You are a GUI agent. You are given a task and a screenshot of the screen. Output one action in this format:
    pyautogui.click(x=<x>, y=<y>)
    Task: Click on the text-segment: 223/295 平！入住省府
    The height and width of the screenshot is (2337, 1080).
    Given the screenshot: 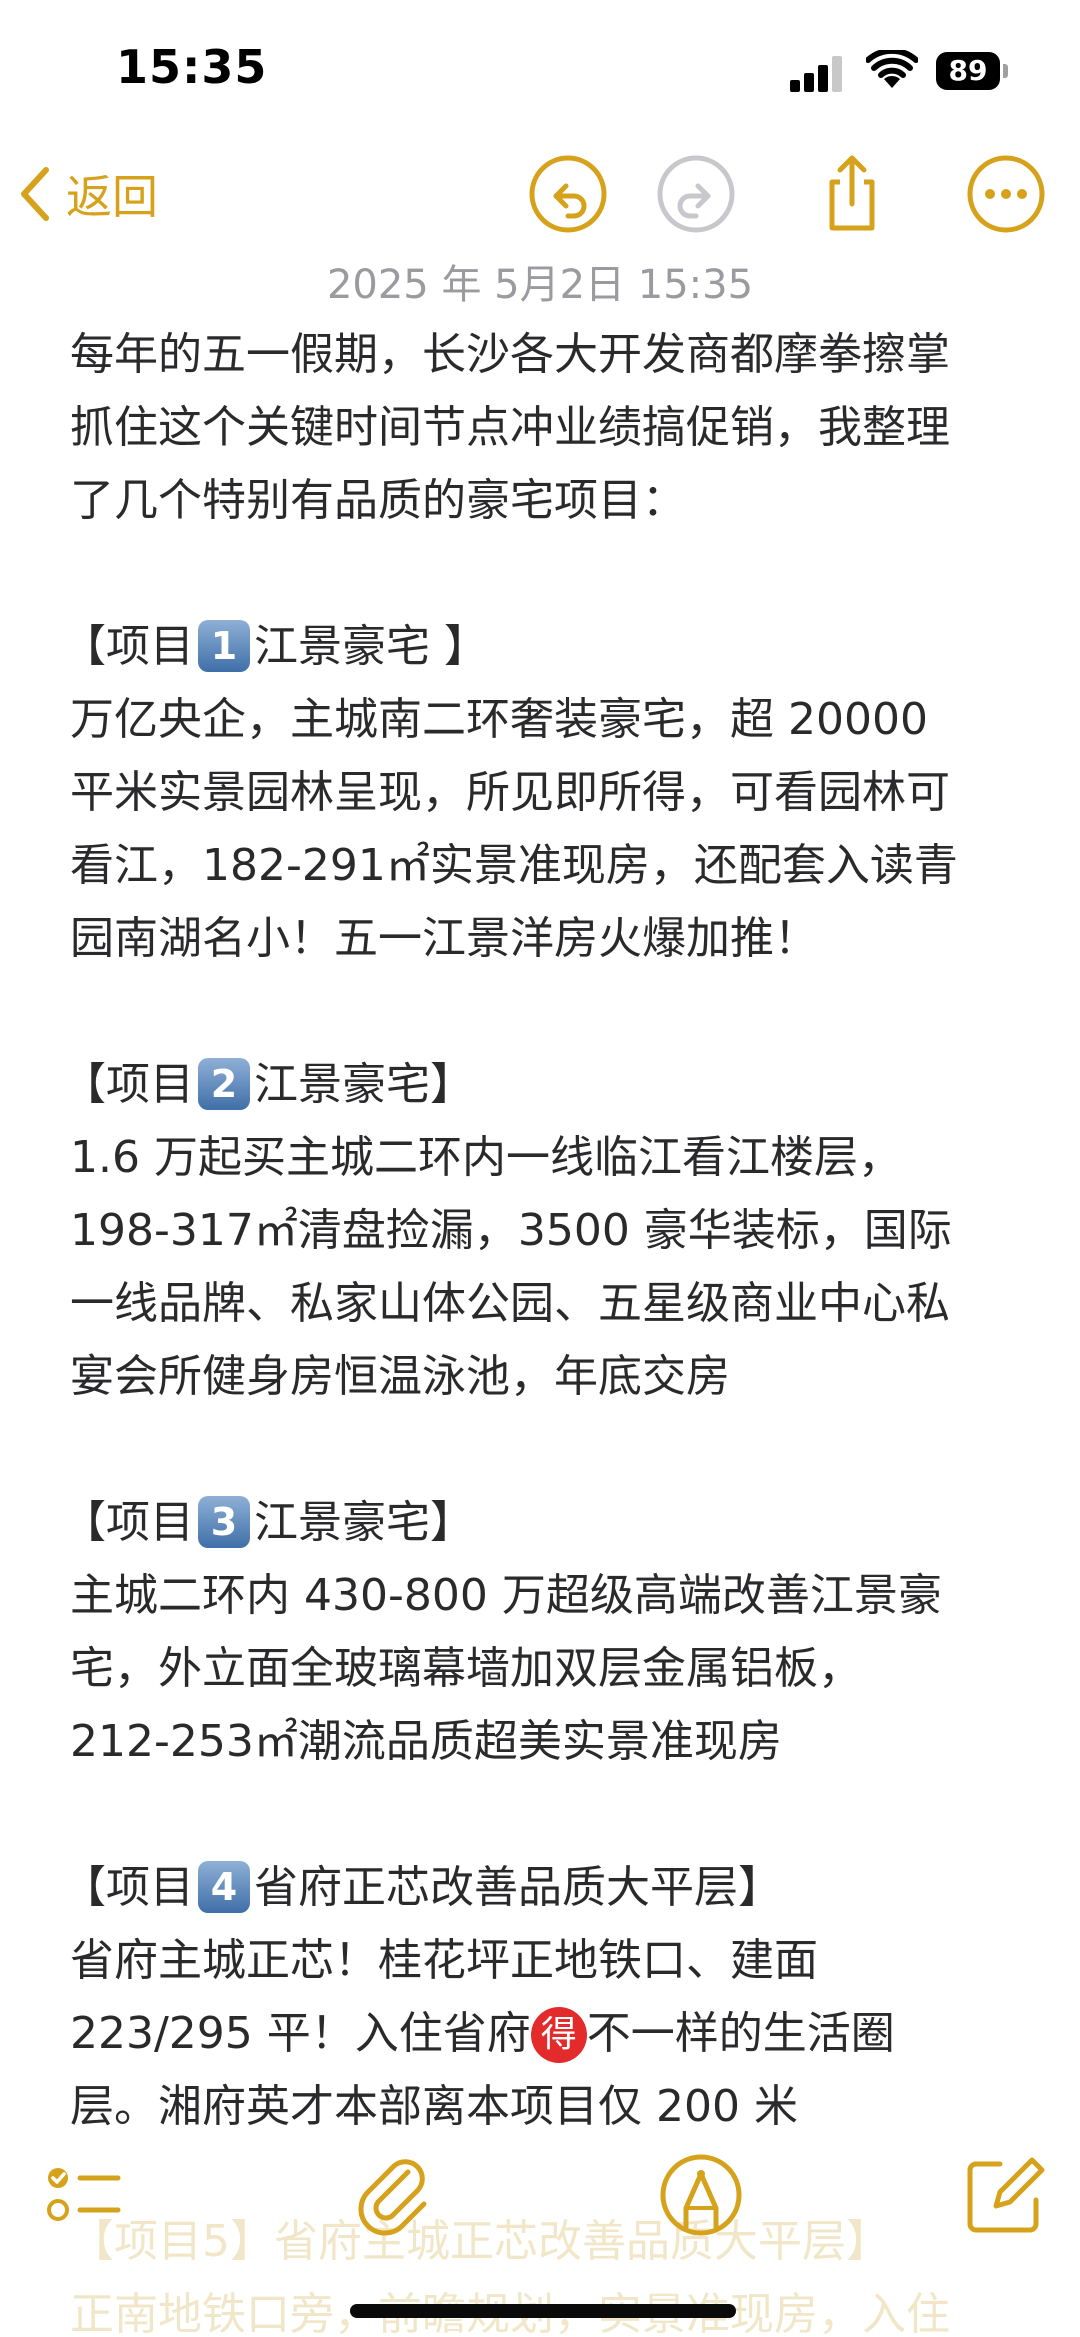 What is the action you would take?
    pyautogui.click(x=300, y=2033)
    